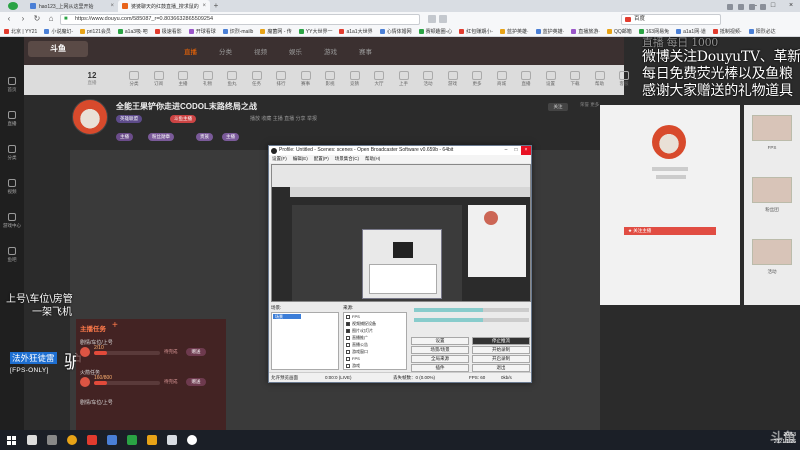  I want to click on source-item: 视频捕捉设备, so click(361, 324).